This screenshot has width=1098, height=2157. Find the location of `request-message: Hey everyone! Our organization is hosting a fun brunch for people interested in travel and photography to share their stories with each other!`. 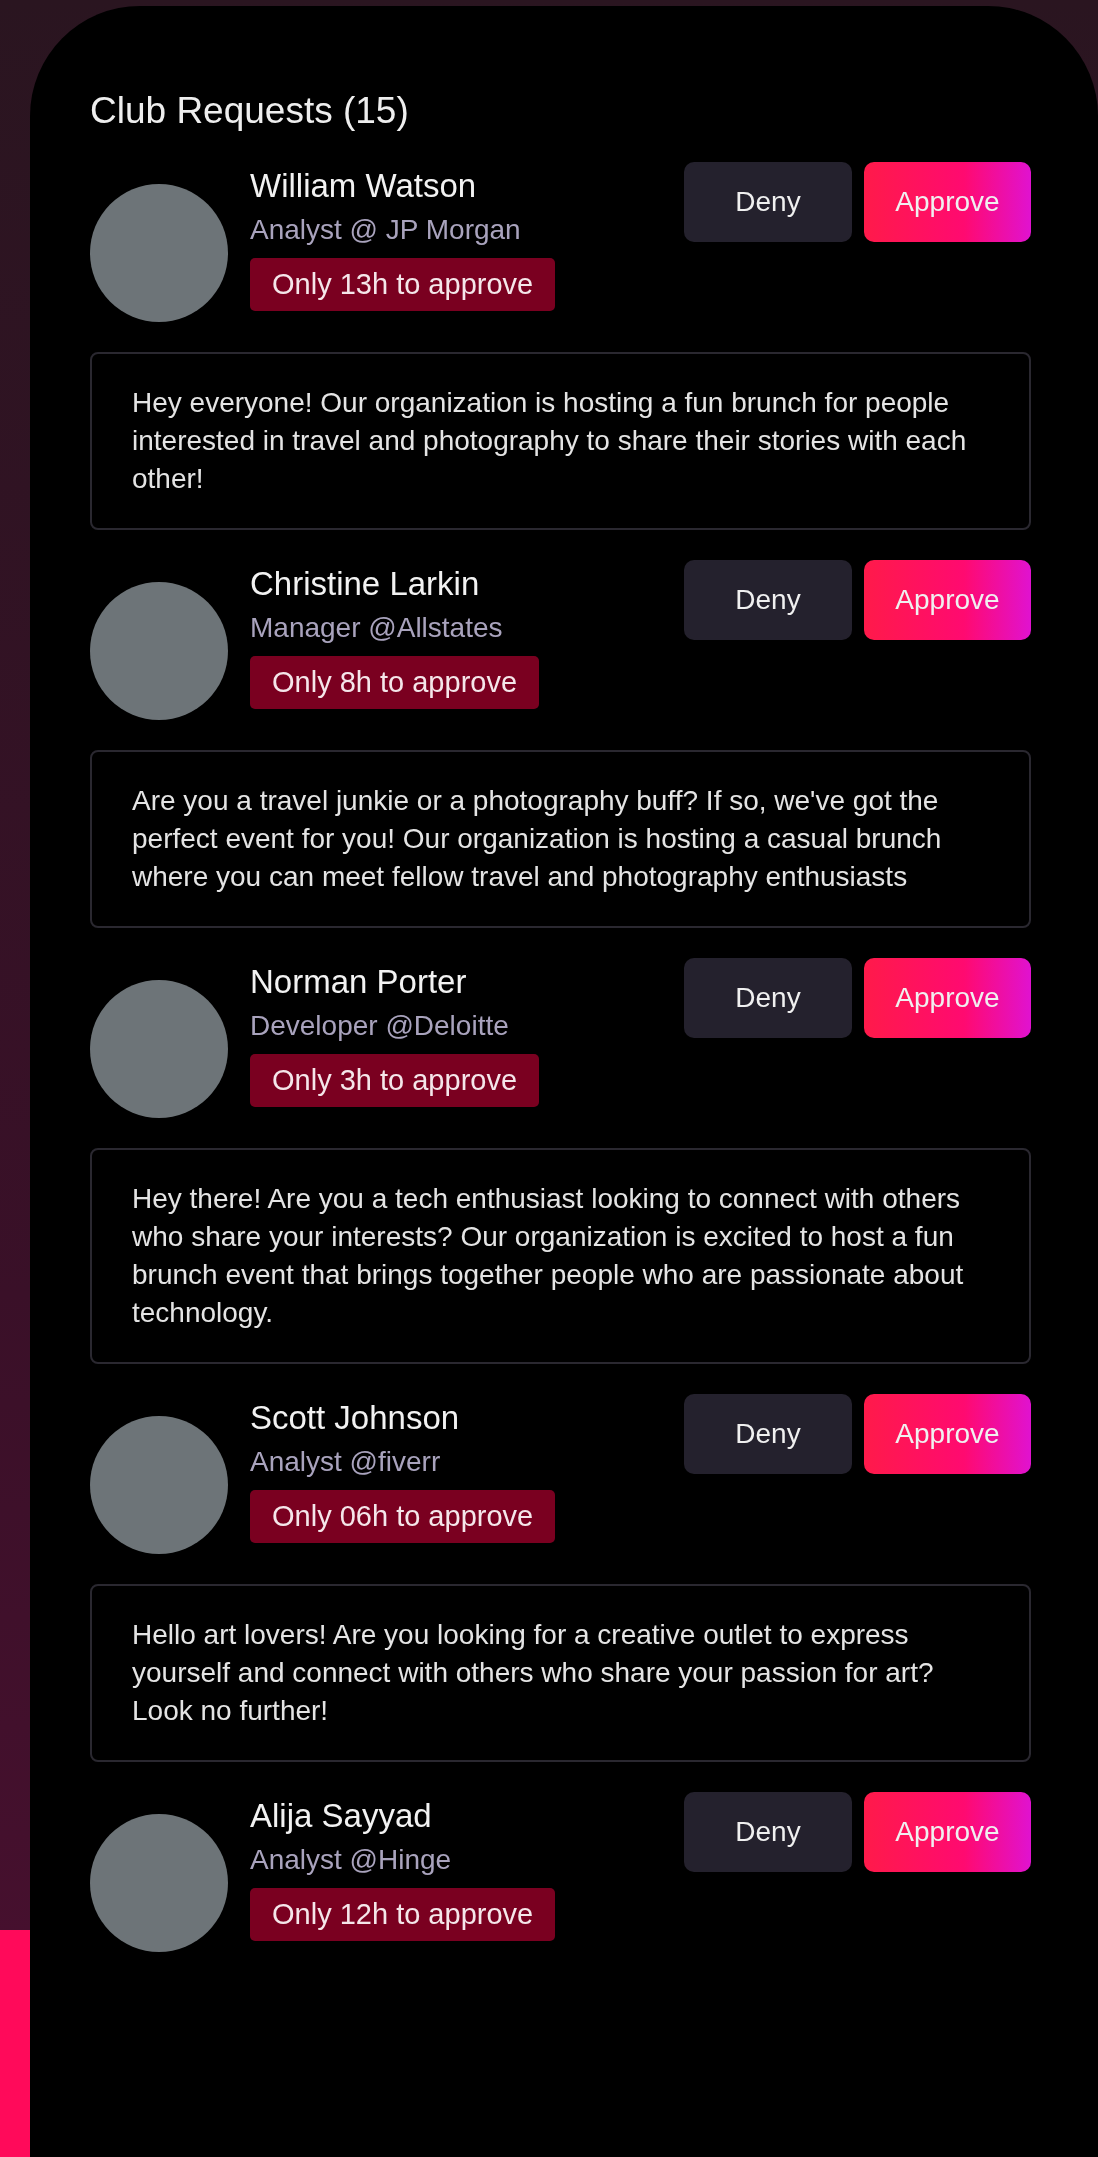

request-message: Hey everyone! Our organization is hosting a fun brunch for people interested in travel and photography to share their stories with each other! is located at coordinates (560, 441).